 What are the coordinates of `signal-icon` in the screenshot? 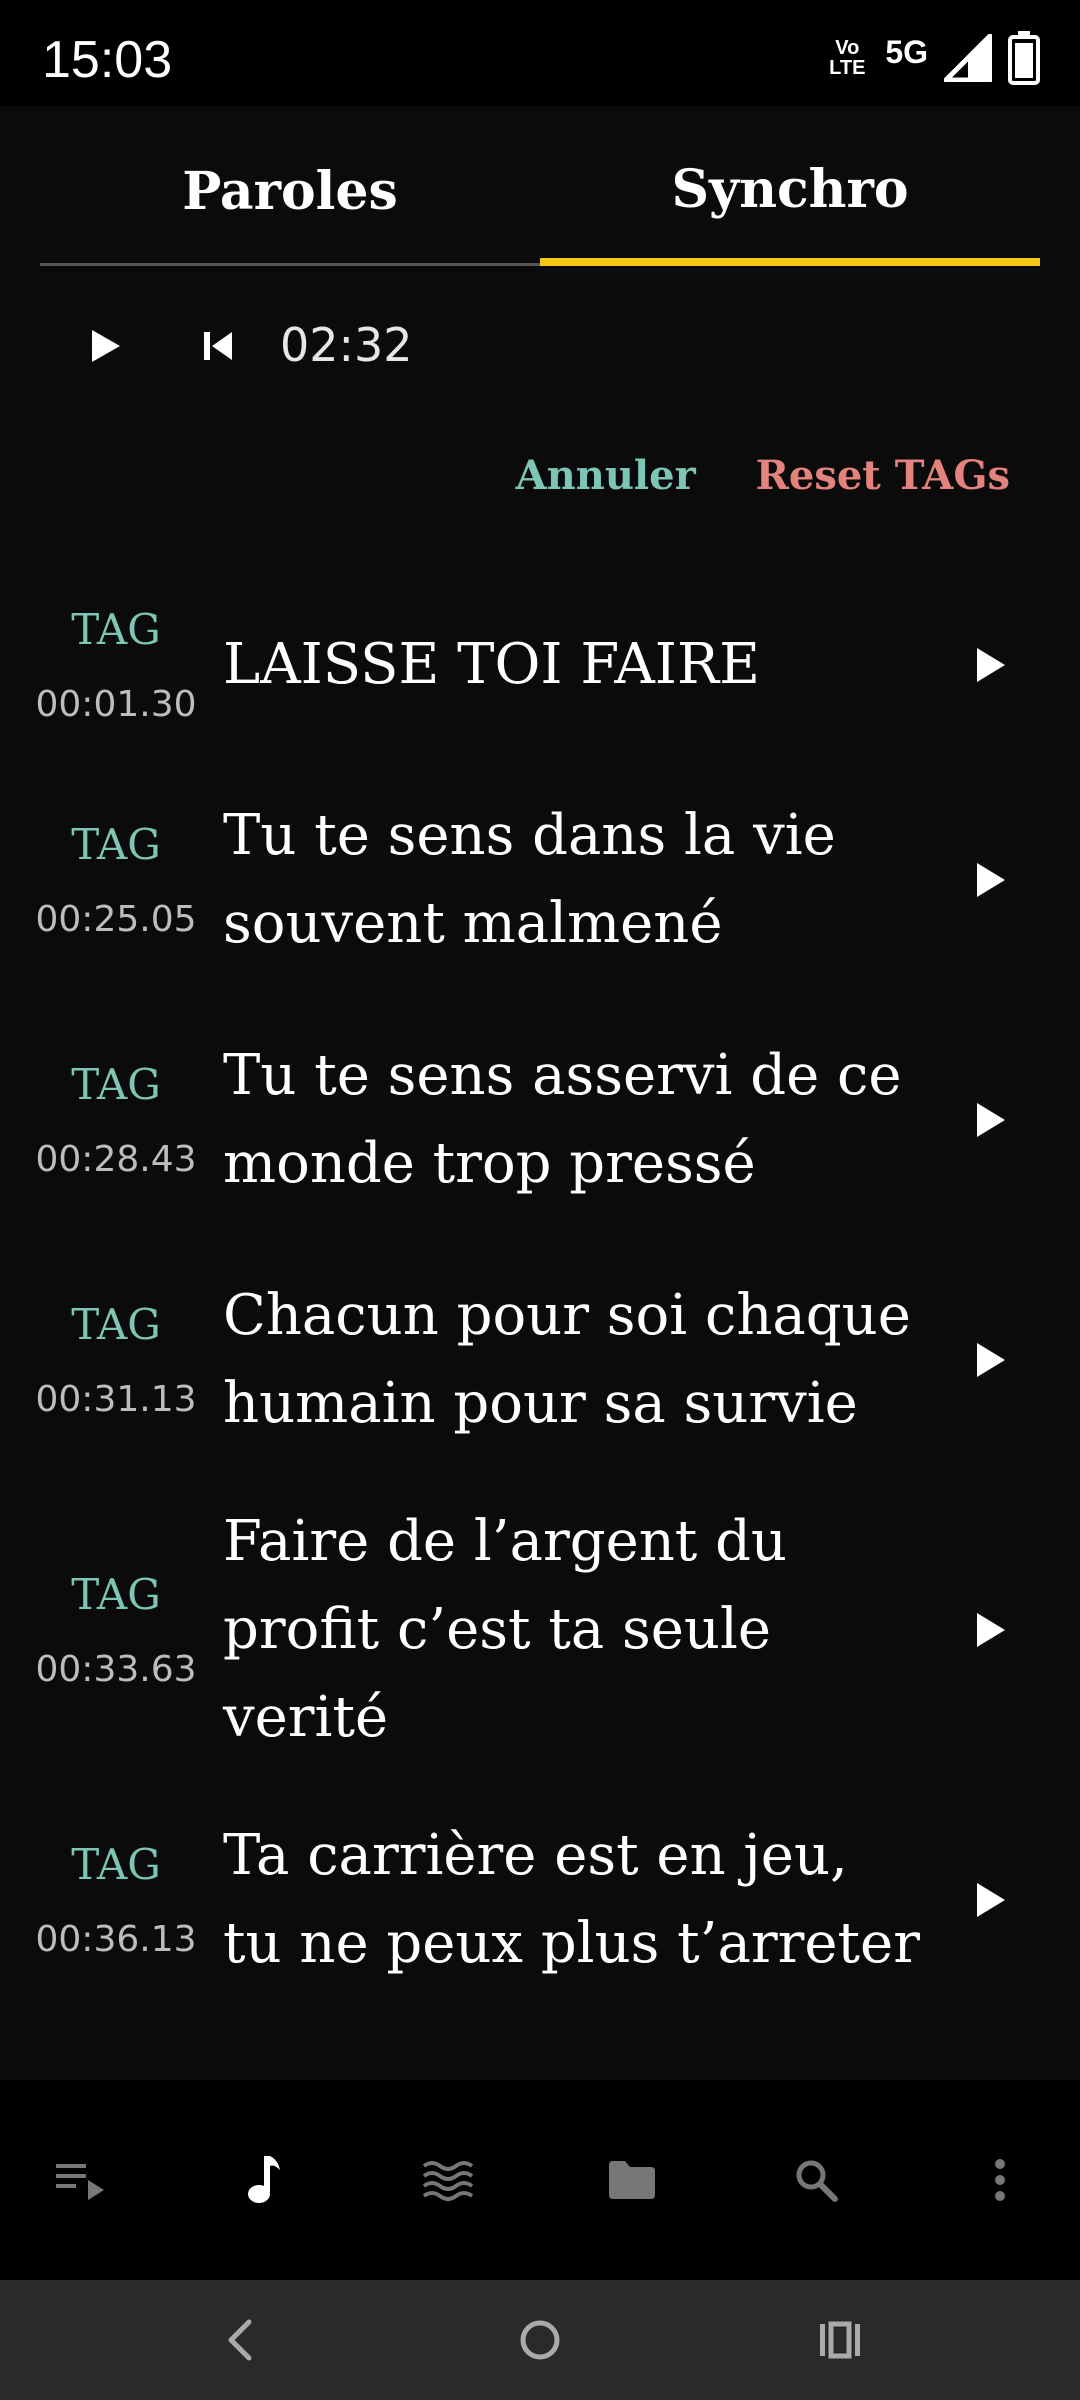 It's located at (968, 58).